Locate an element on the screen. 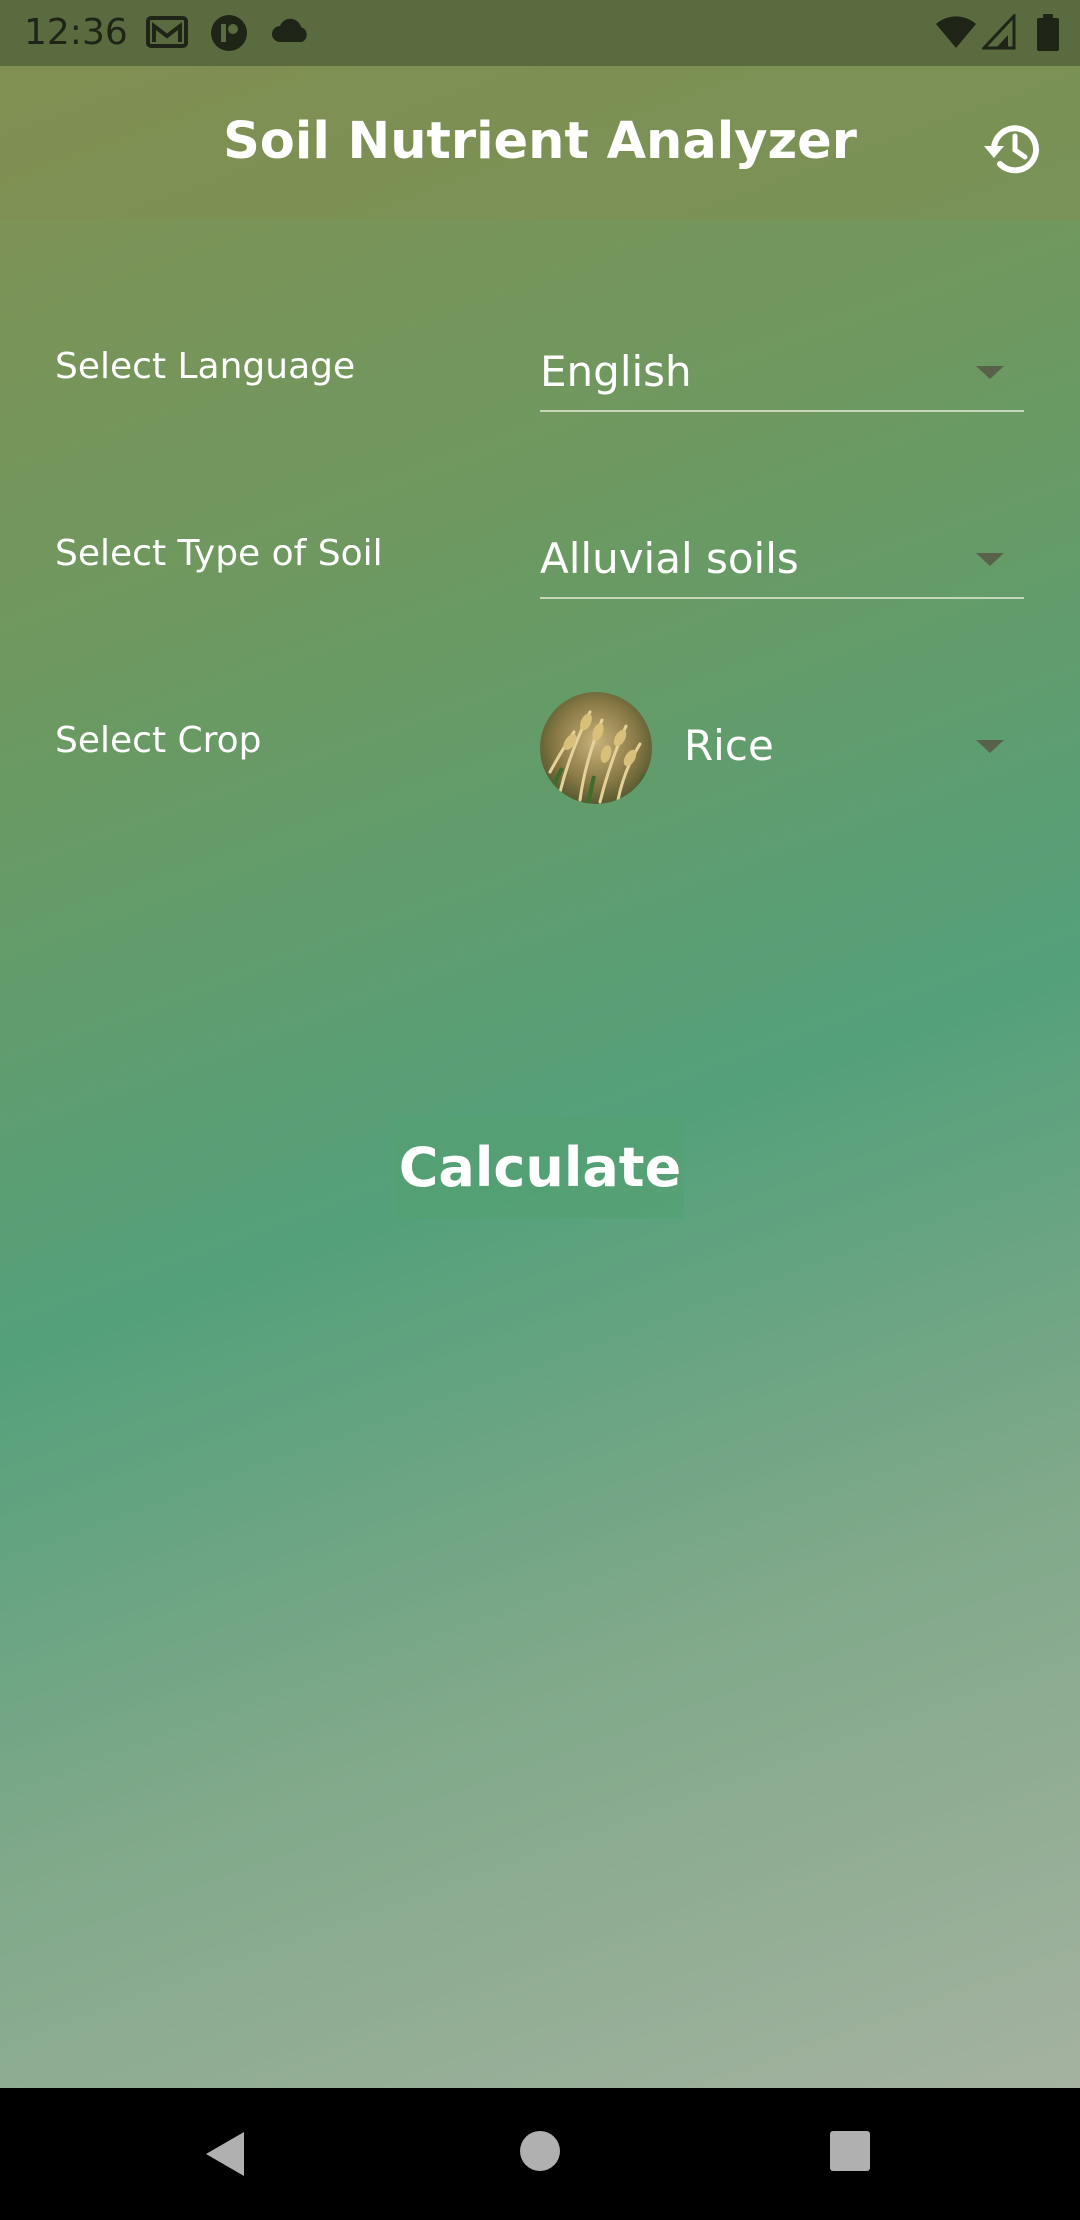 The height and width of the screenshot is (2220, 1080). crop-dropdown: Rice is located at coordinates (782, 748).